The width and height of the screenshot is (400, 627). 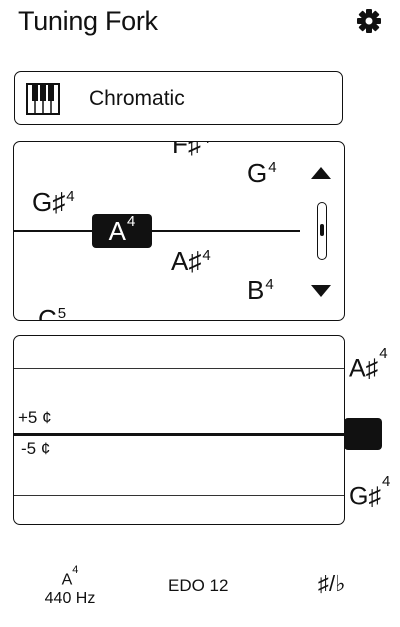 I want to click on lower-tolerance-label: -5 ¢, so click(x=36, y=448).